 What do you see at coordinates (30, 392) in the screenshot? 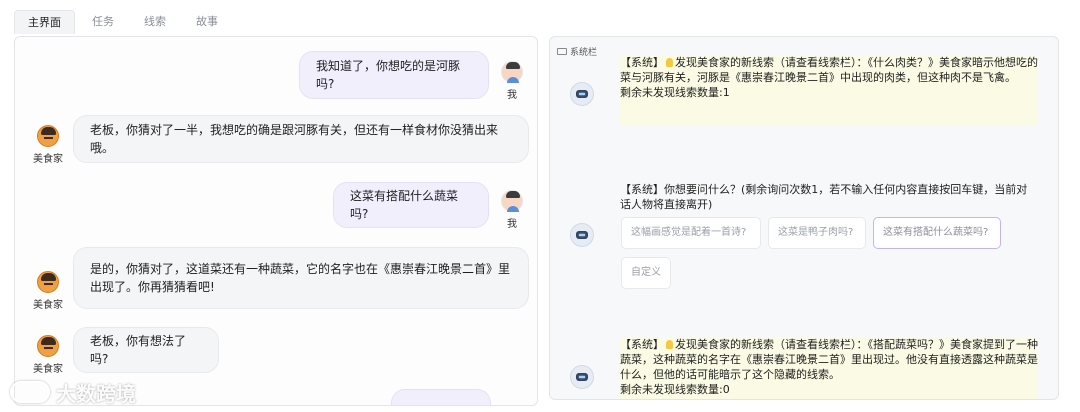
I see `watermark-logo-icon` at bounding box center [30, 392].